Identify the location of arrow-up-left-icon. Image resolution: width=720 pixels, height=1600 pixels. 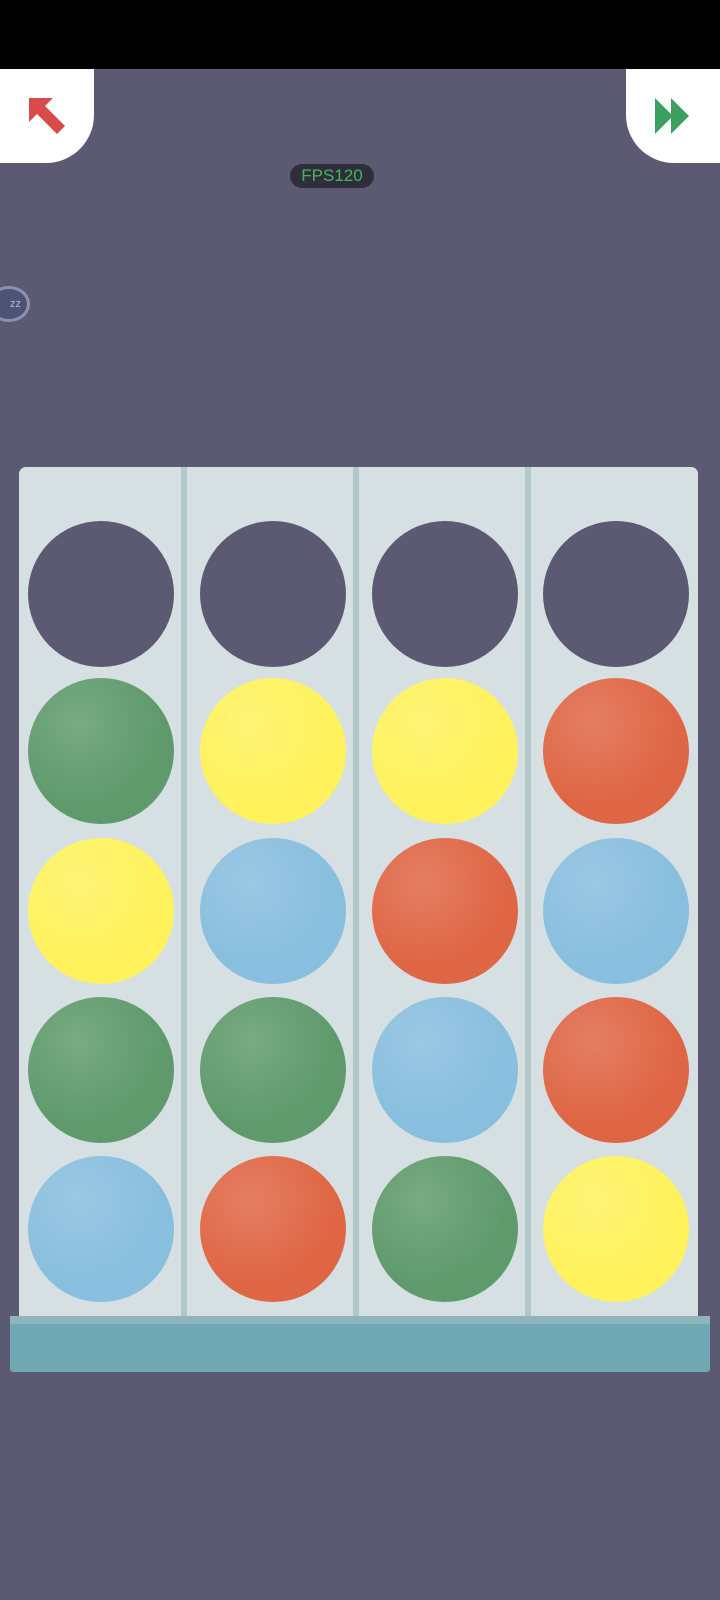
(47, 116).